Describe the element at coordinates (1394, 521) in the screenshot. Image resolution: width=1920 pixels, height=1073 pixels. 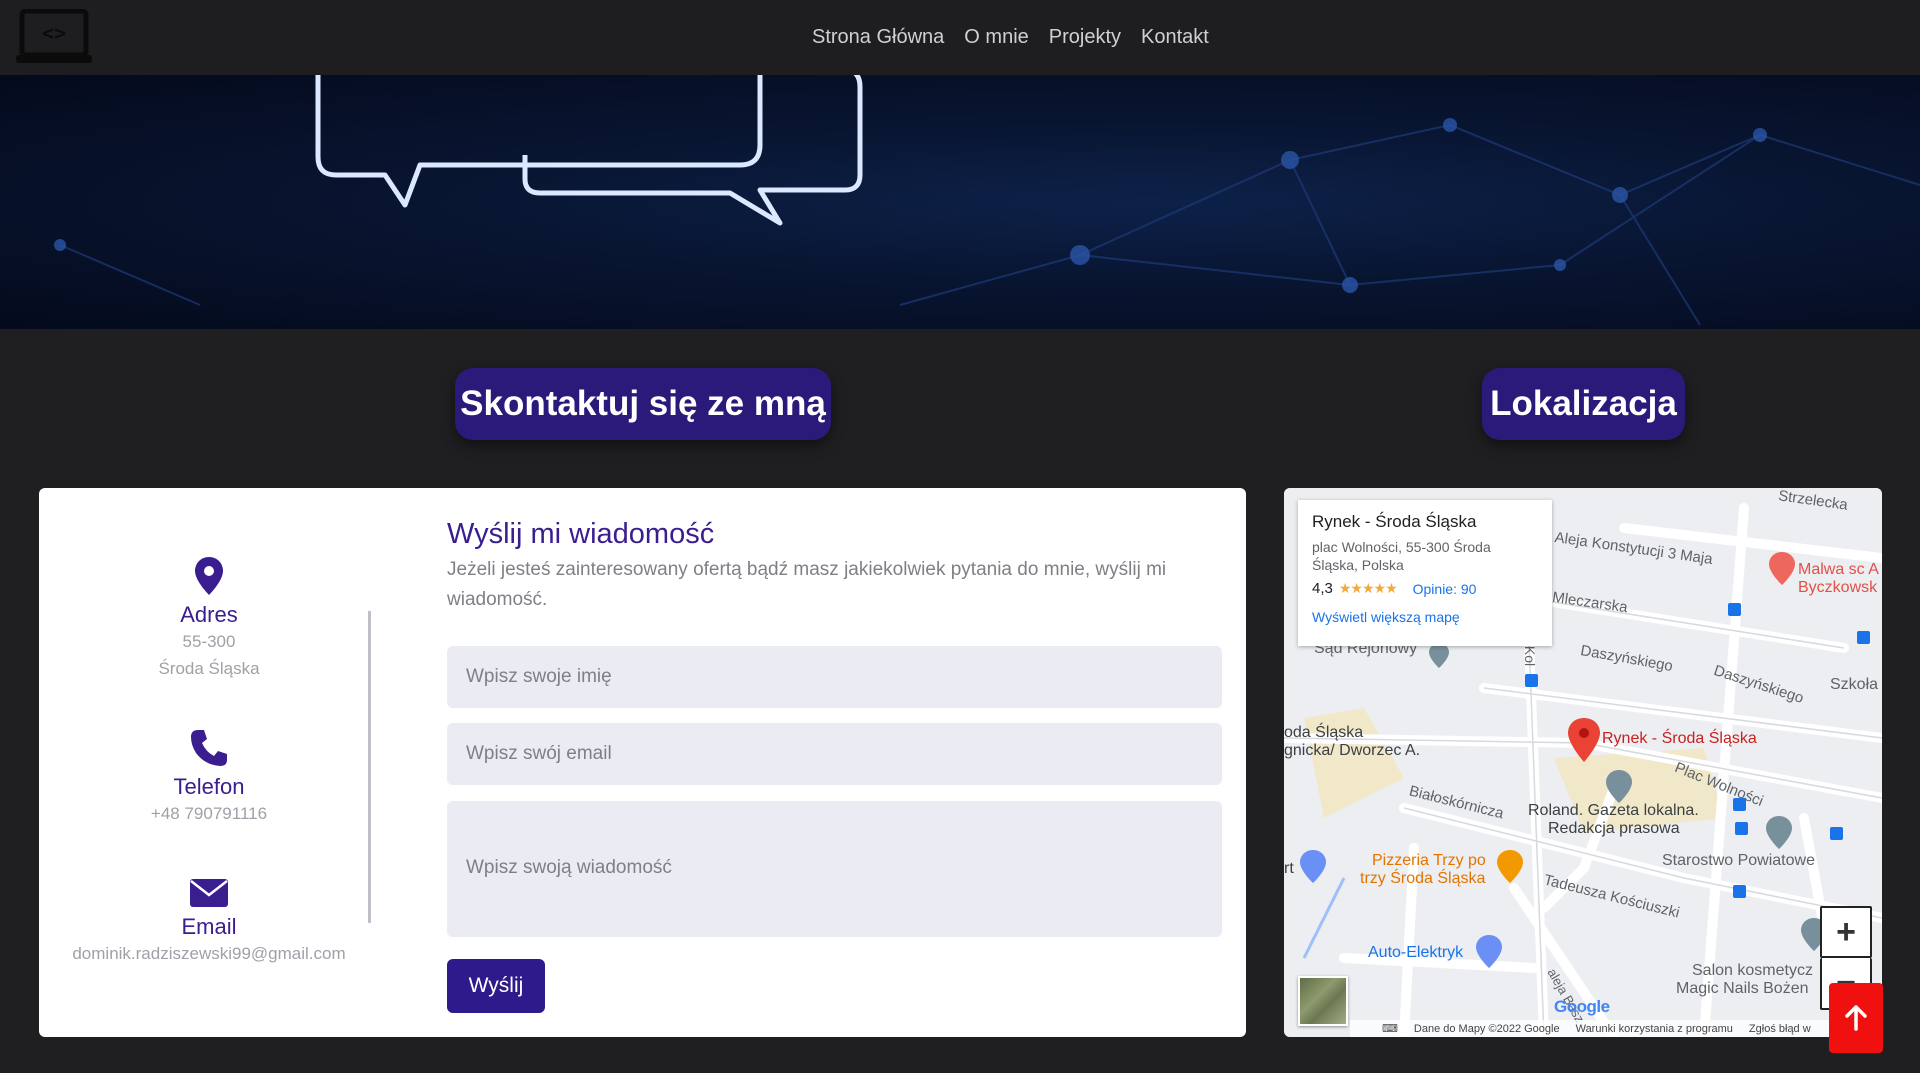
I see `place-name: Rynek - Środa Śląska` at that location.